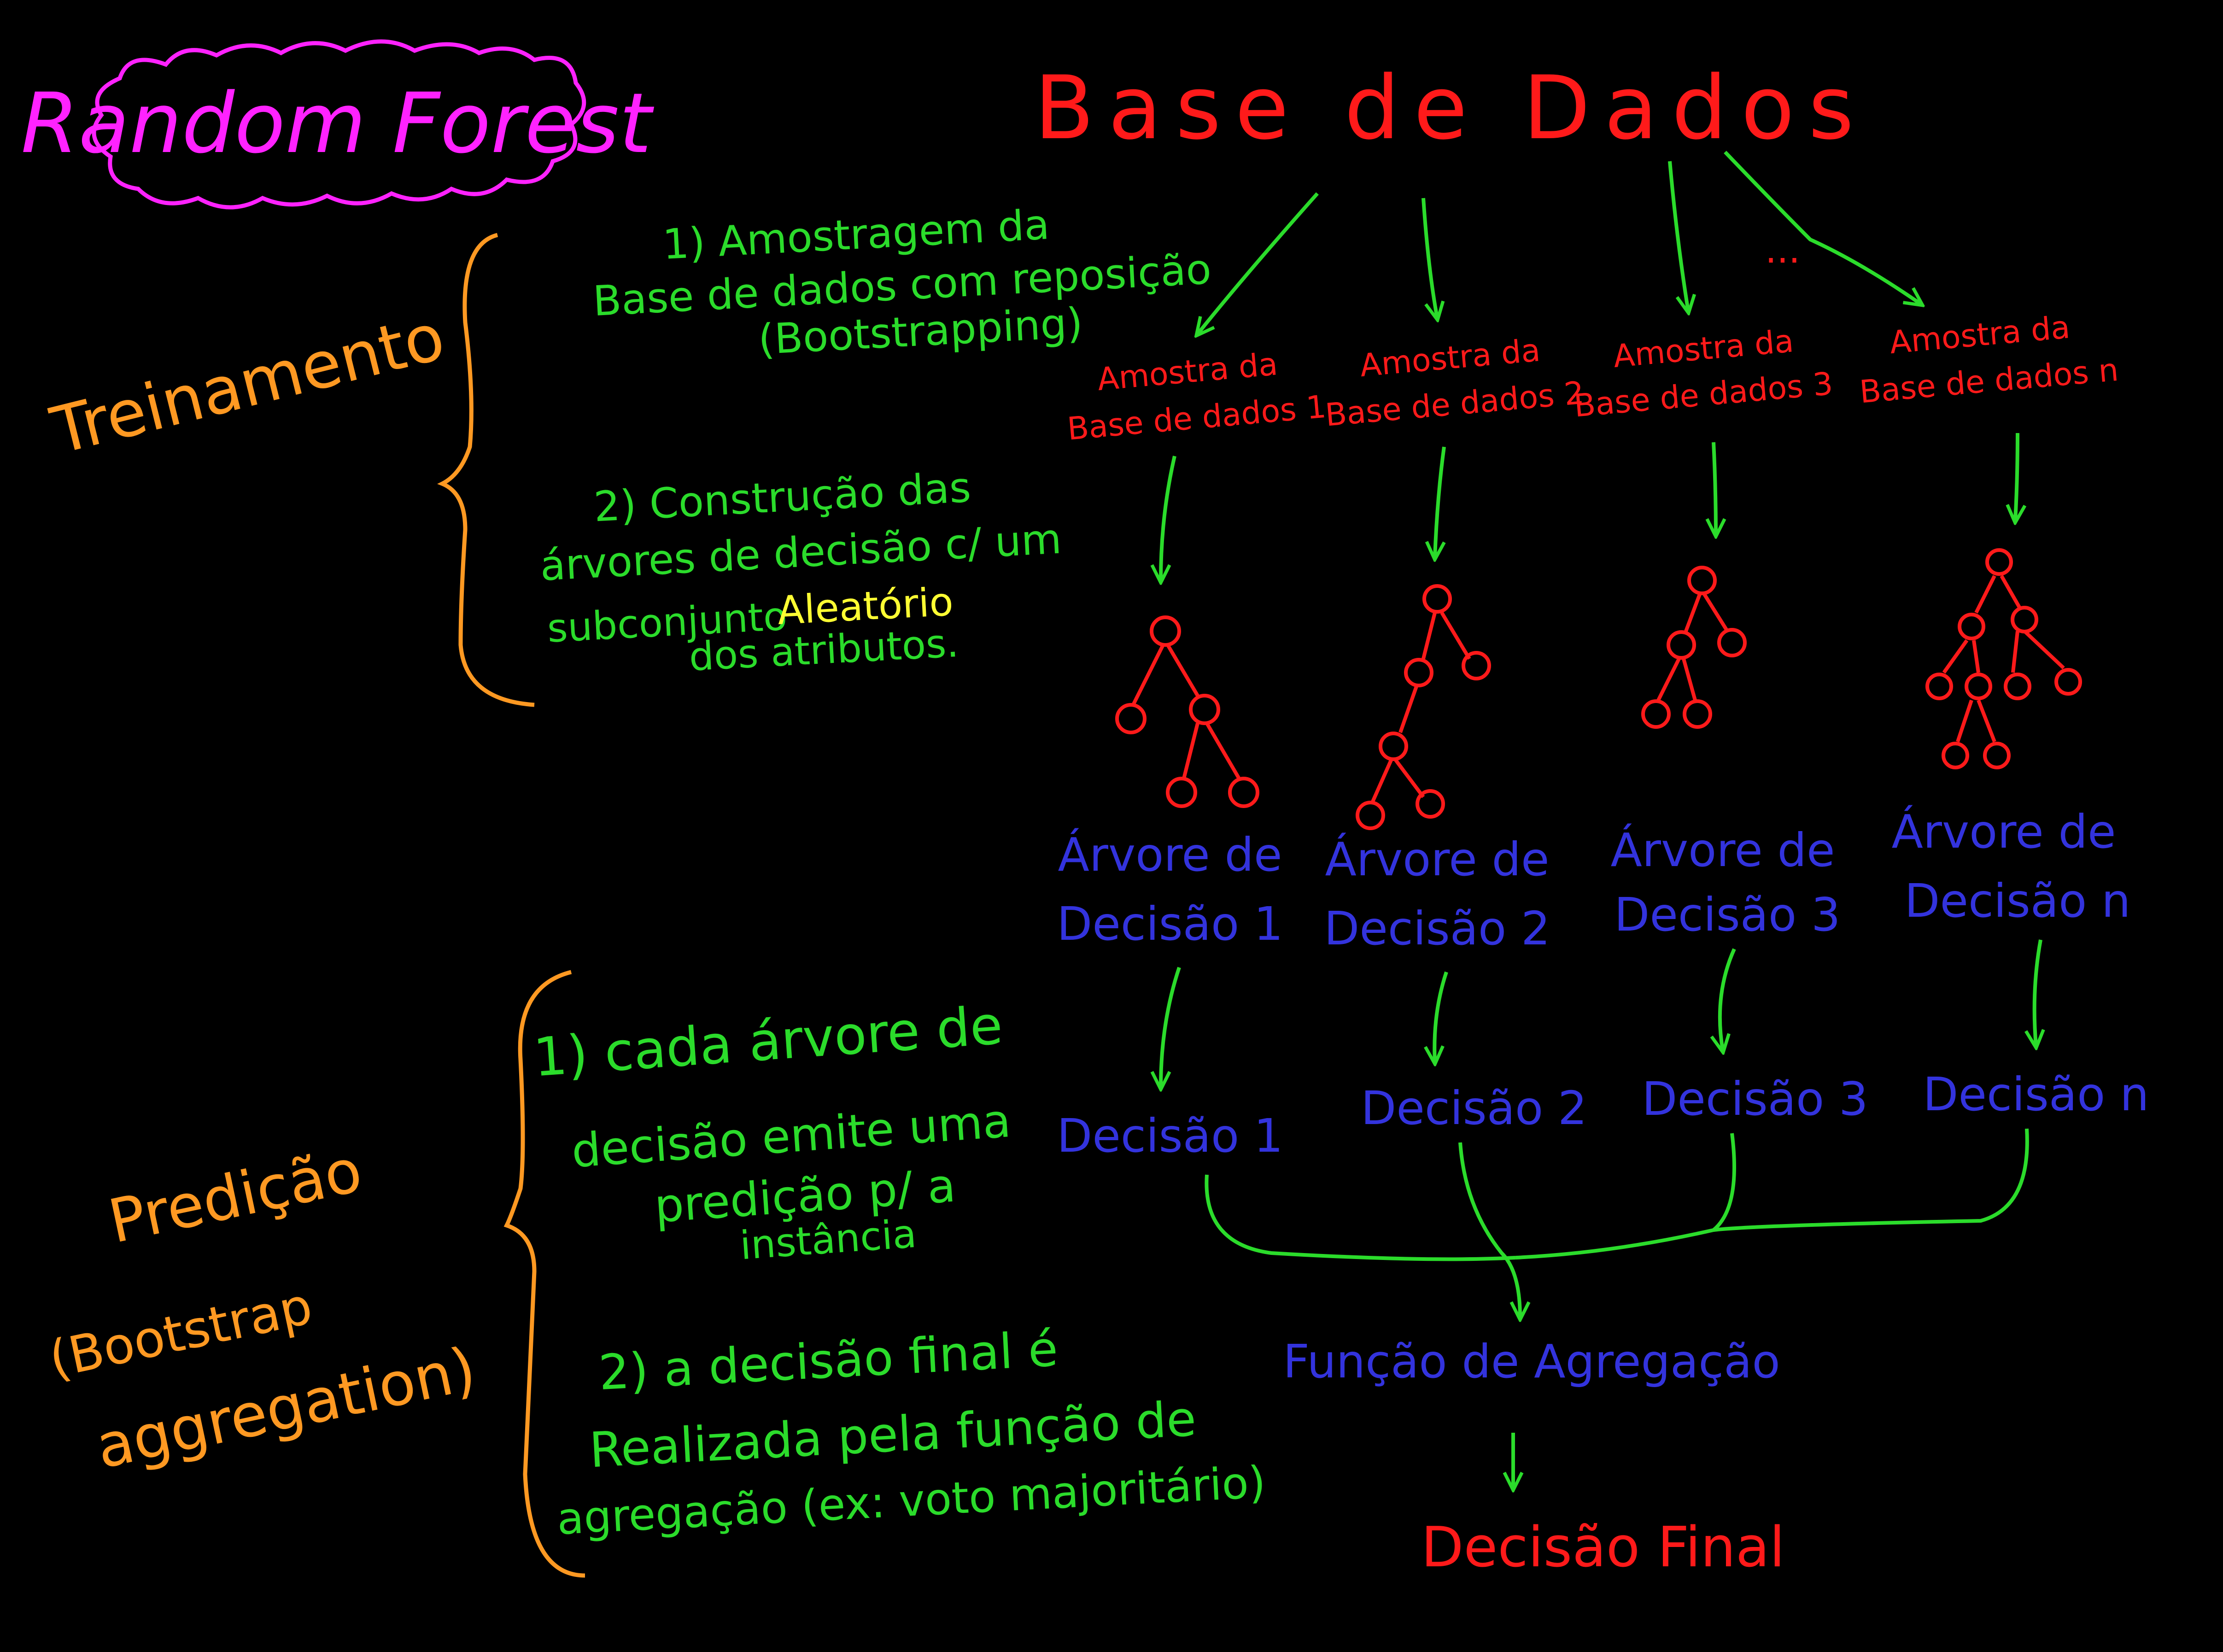 The image size is (2223, 1652). Describe the element at coordinates (1451, 108) in the screenshot. I see `database-label: Base de Dados` at that location.